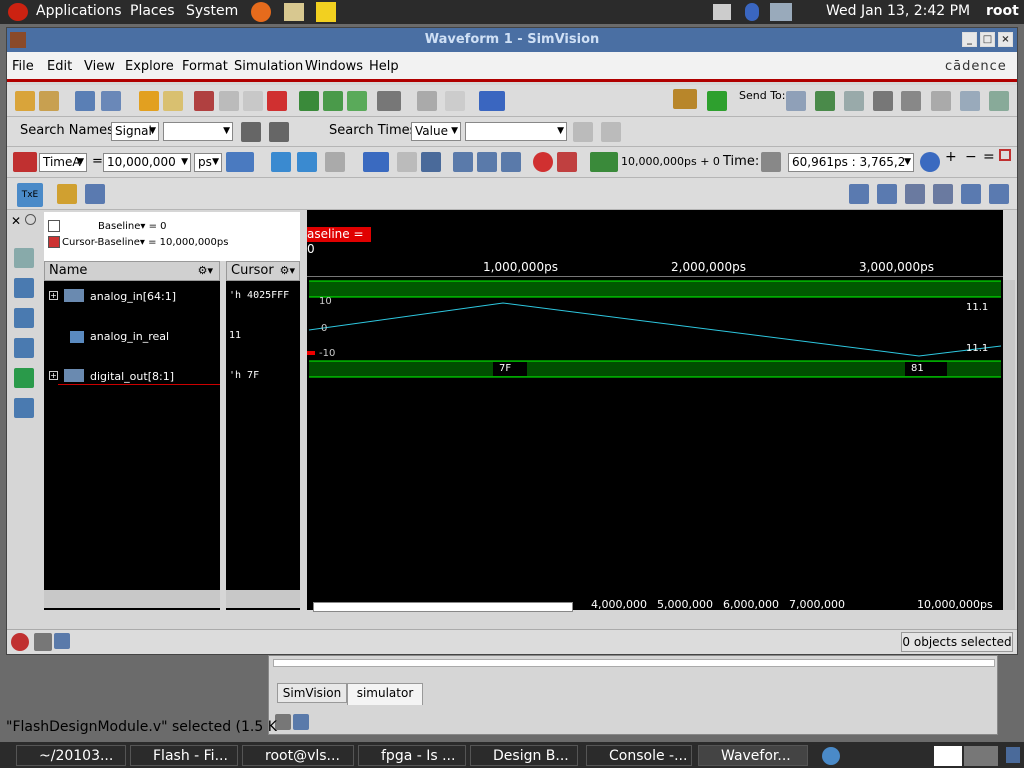 The image size is (1024, 768). I want to click on marker-next-icon, so click(887, 194).